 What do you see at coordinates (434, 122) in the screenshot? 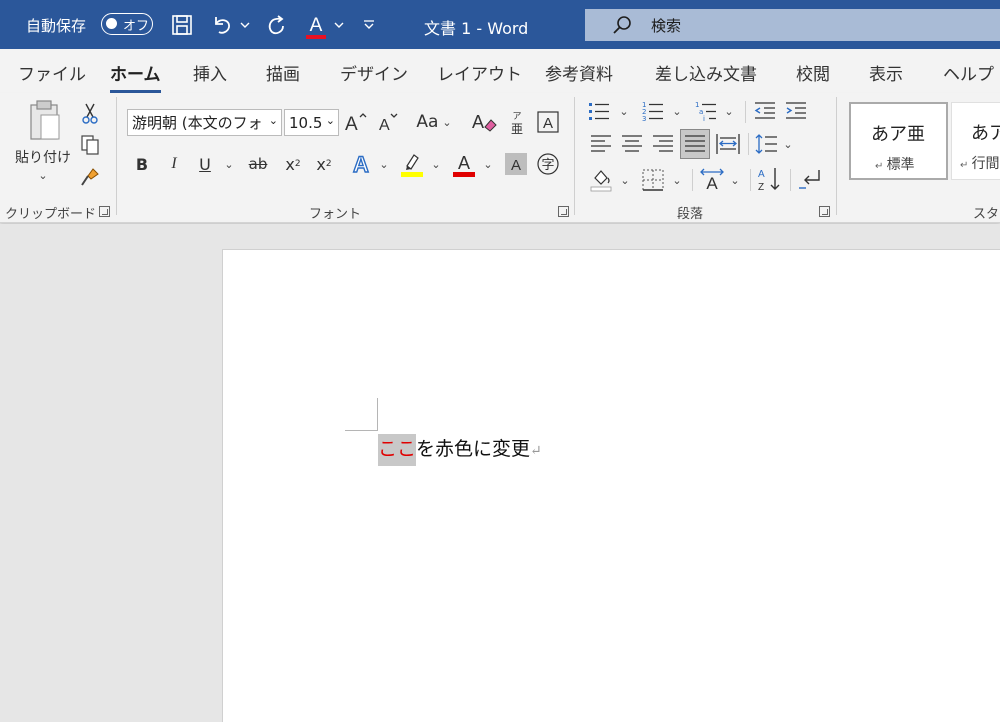
I see `change-case-button: Aa ⌄` at bounding box center [434, 122].